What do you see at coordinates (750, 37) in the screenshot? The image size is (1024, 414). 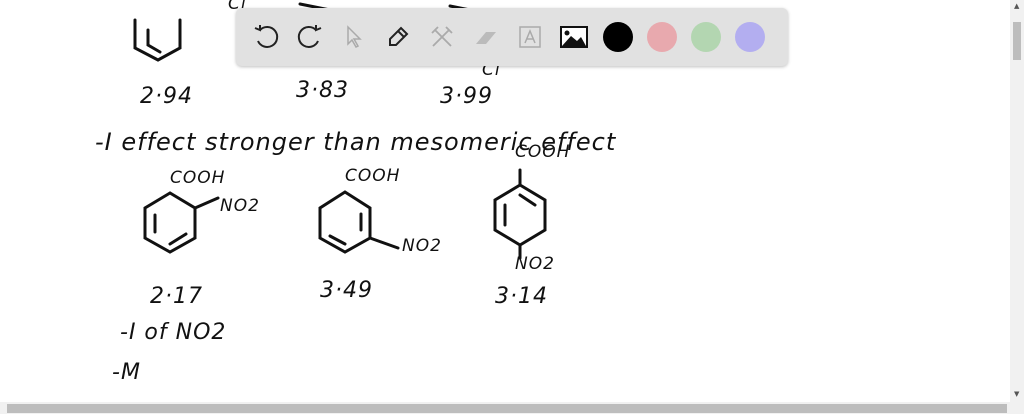 I see `color-purple` at bounding box center [750, 37].